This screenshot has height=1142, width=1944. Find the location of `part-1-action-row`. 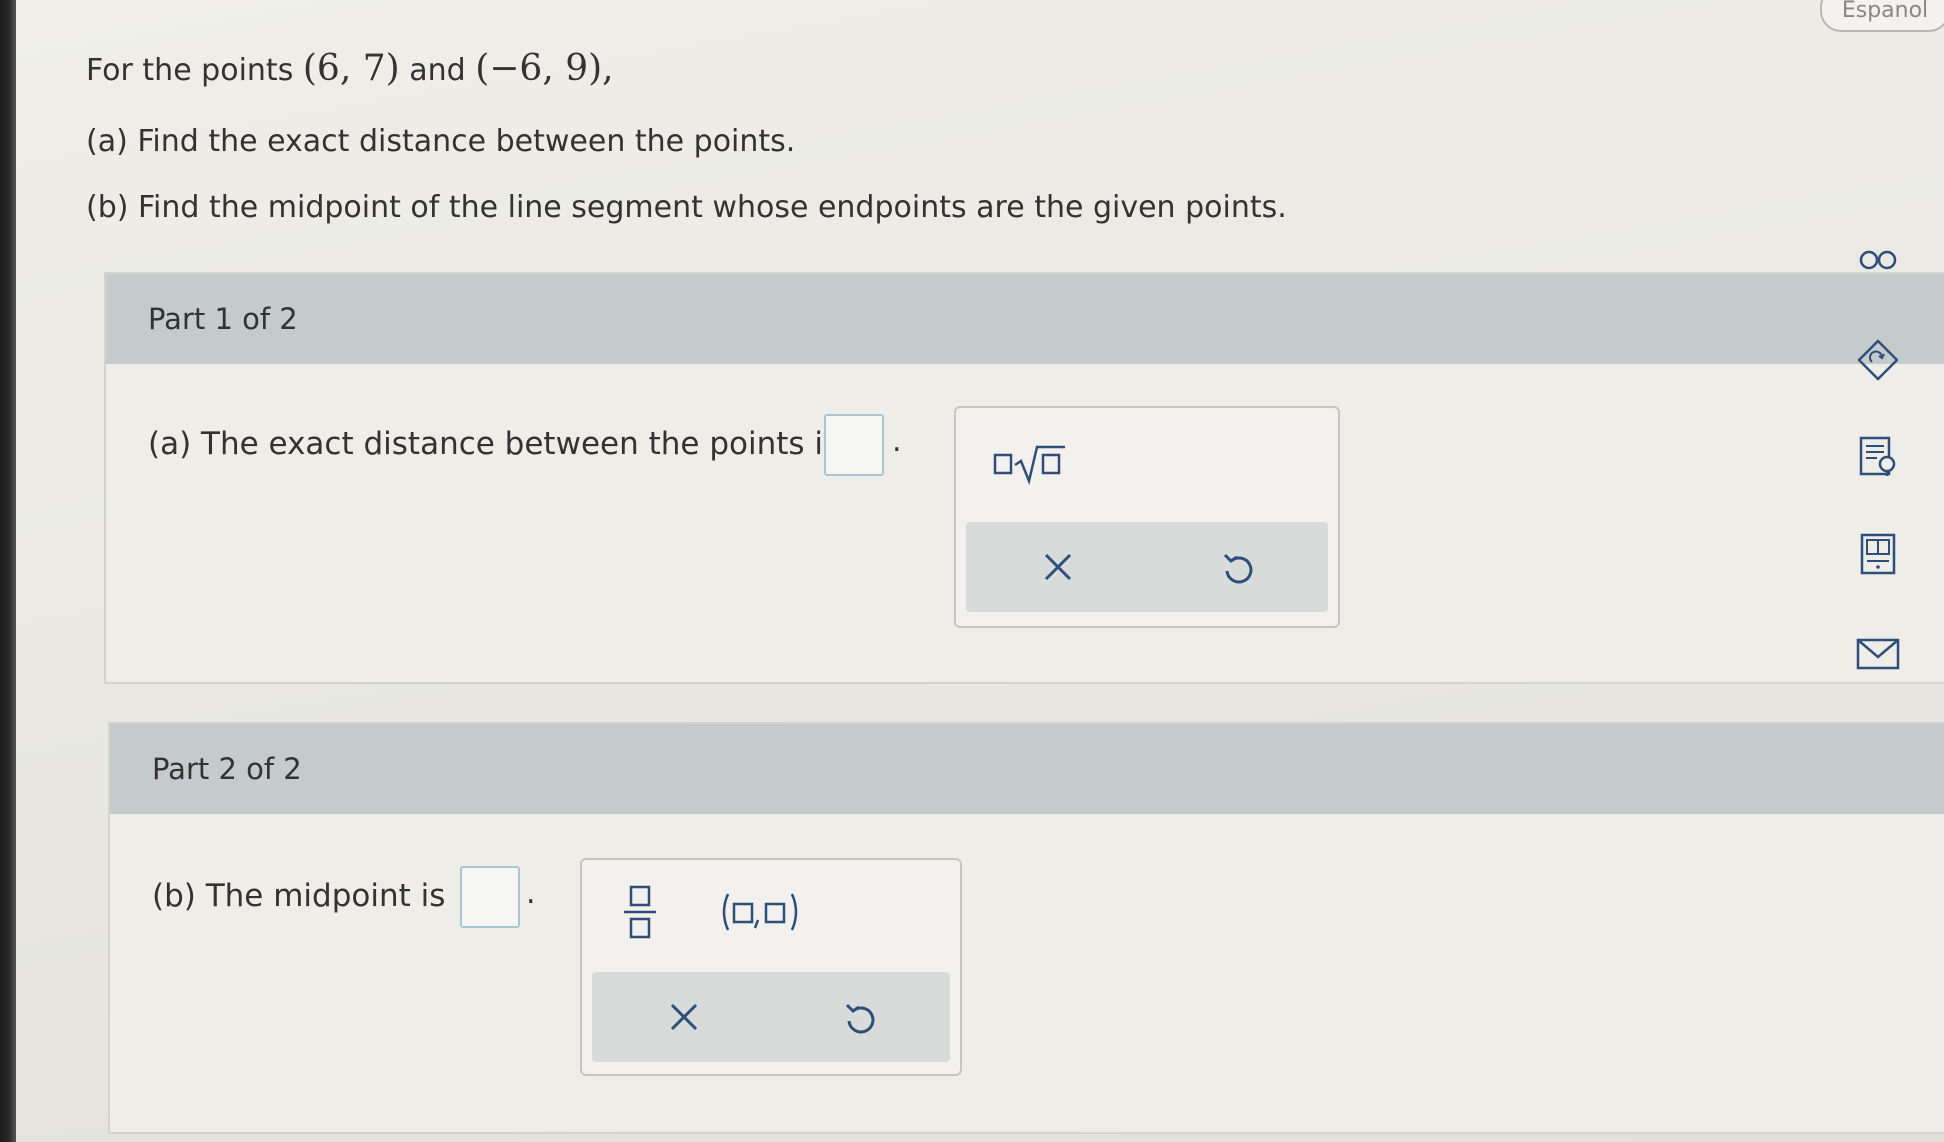

part-1-action-row is located at coordinates (1147, 567).